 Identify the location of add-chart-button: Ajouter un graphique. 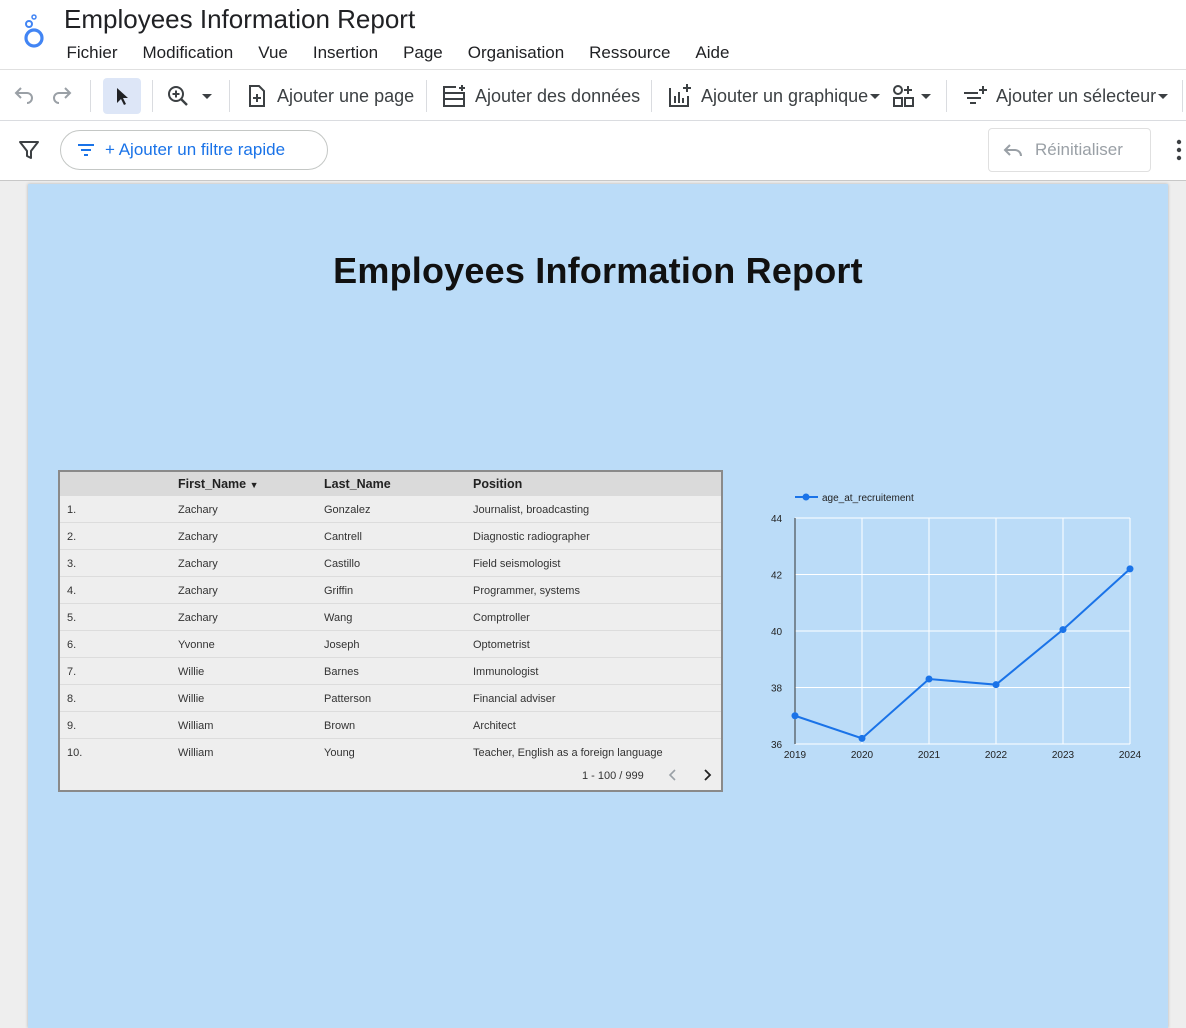
(774, 96).